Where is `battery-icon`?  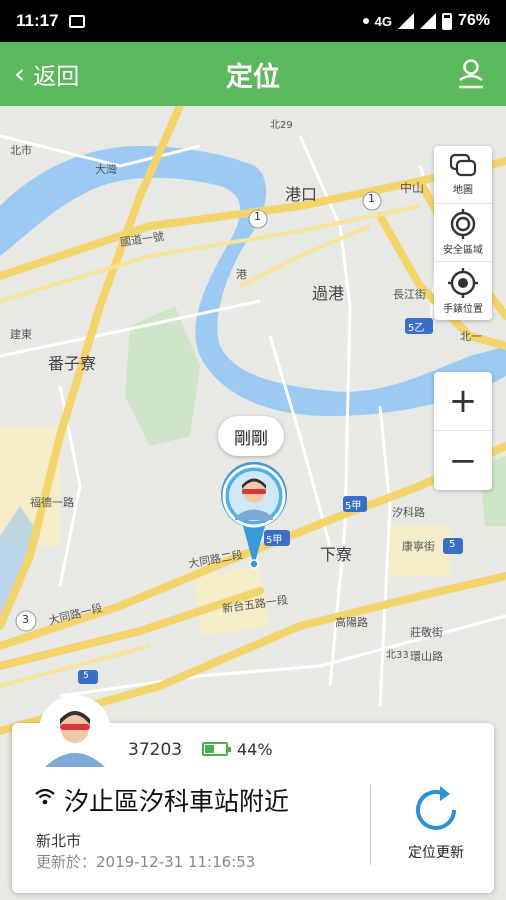
battery-icon is located at coordinates (446, 21).